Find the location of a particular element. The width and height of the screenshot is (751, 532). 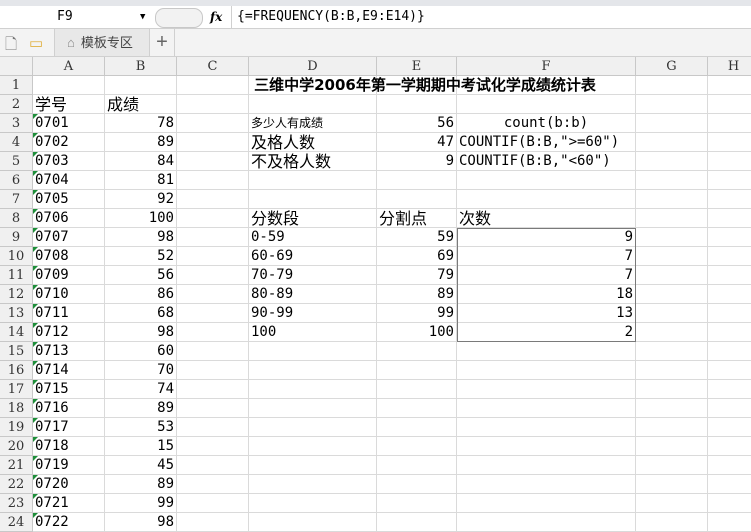

row-header-3: 3 is located at coordinates (16, 123).